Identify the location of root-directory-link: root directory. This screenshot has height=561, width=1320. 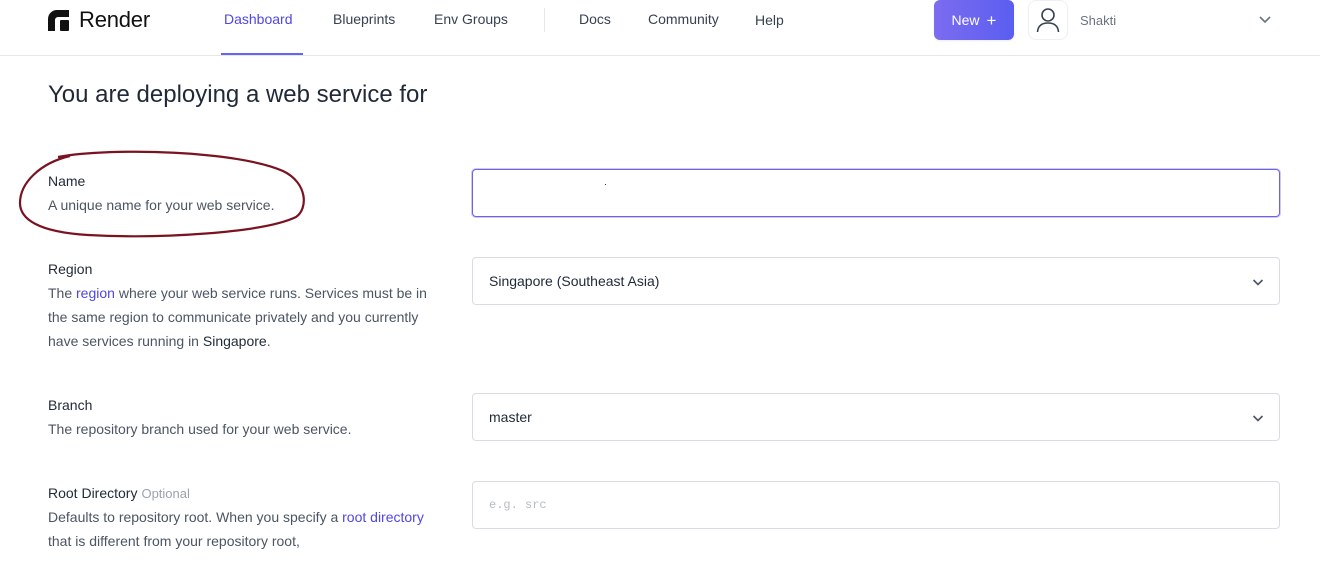
(383, 517).